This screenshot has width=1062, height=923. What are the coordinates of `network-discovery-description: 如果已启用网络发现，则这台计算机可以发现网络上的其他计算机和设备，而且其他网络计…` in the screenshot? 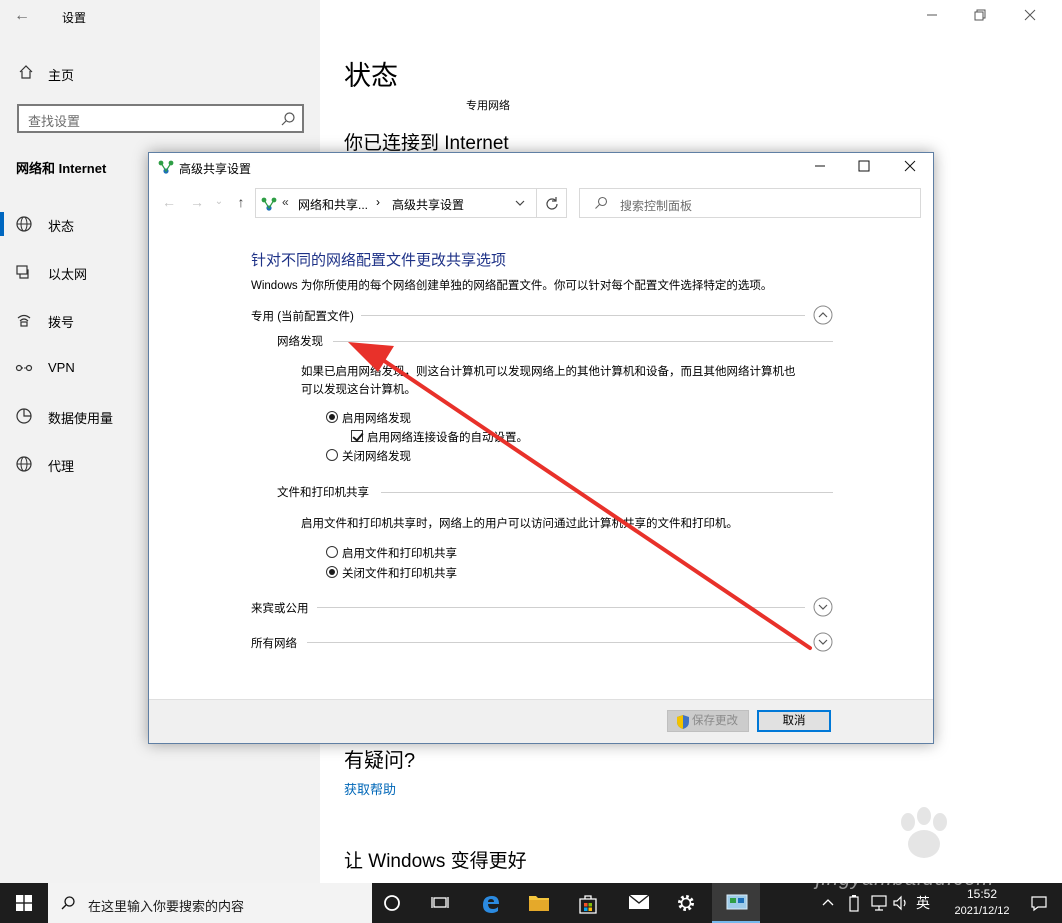 It's located at (548, 381).